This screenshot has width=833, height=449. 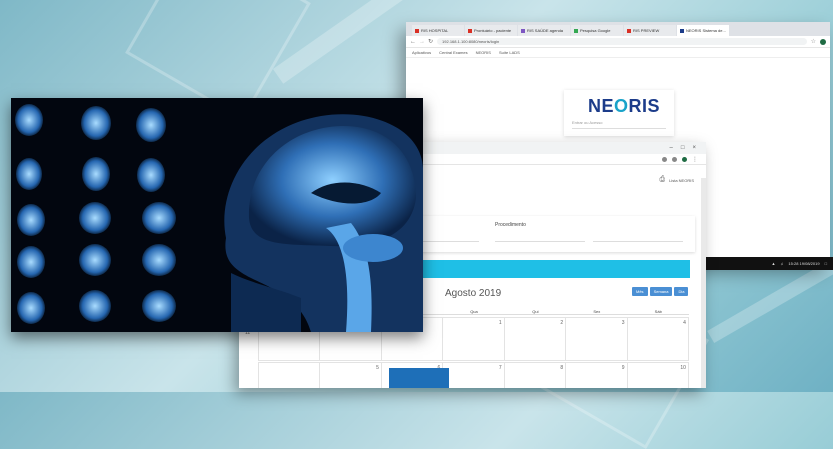 What do you see at coordinates (683, 148) in the screenshot?
I see `maximize-icon: □` at bounding box center [683, 148].